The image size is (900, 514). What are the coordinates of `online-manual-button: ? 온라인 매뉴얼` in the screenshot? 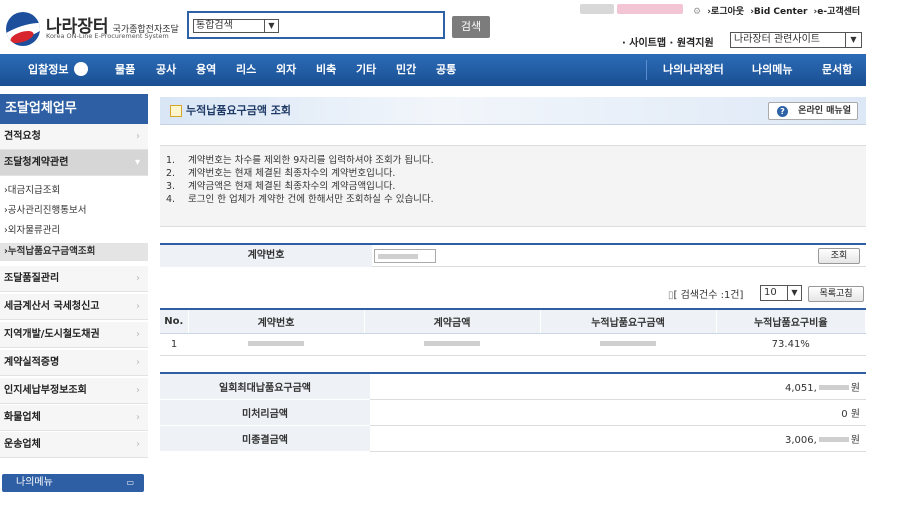 It's located at (813, 111).